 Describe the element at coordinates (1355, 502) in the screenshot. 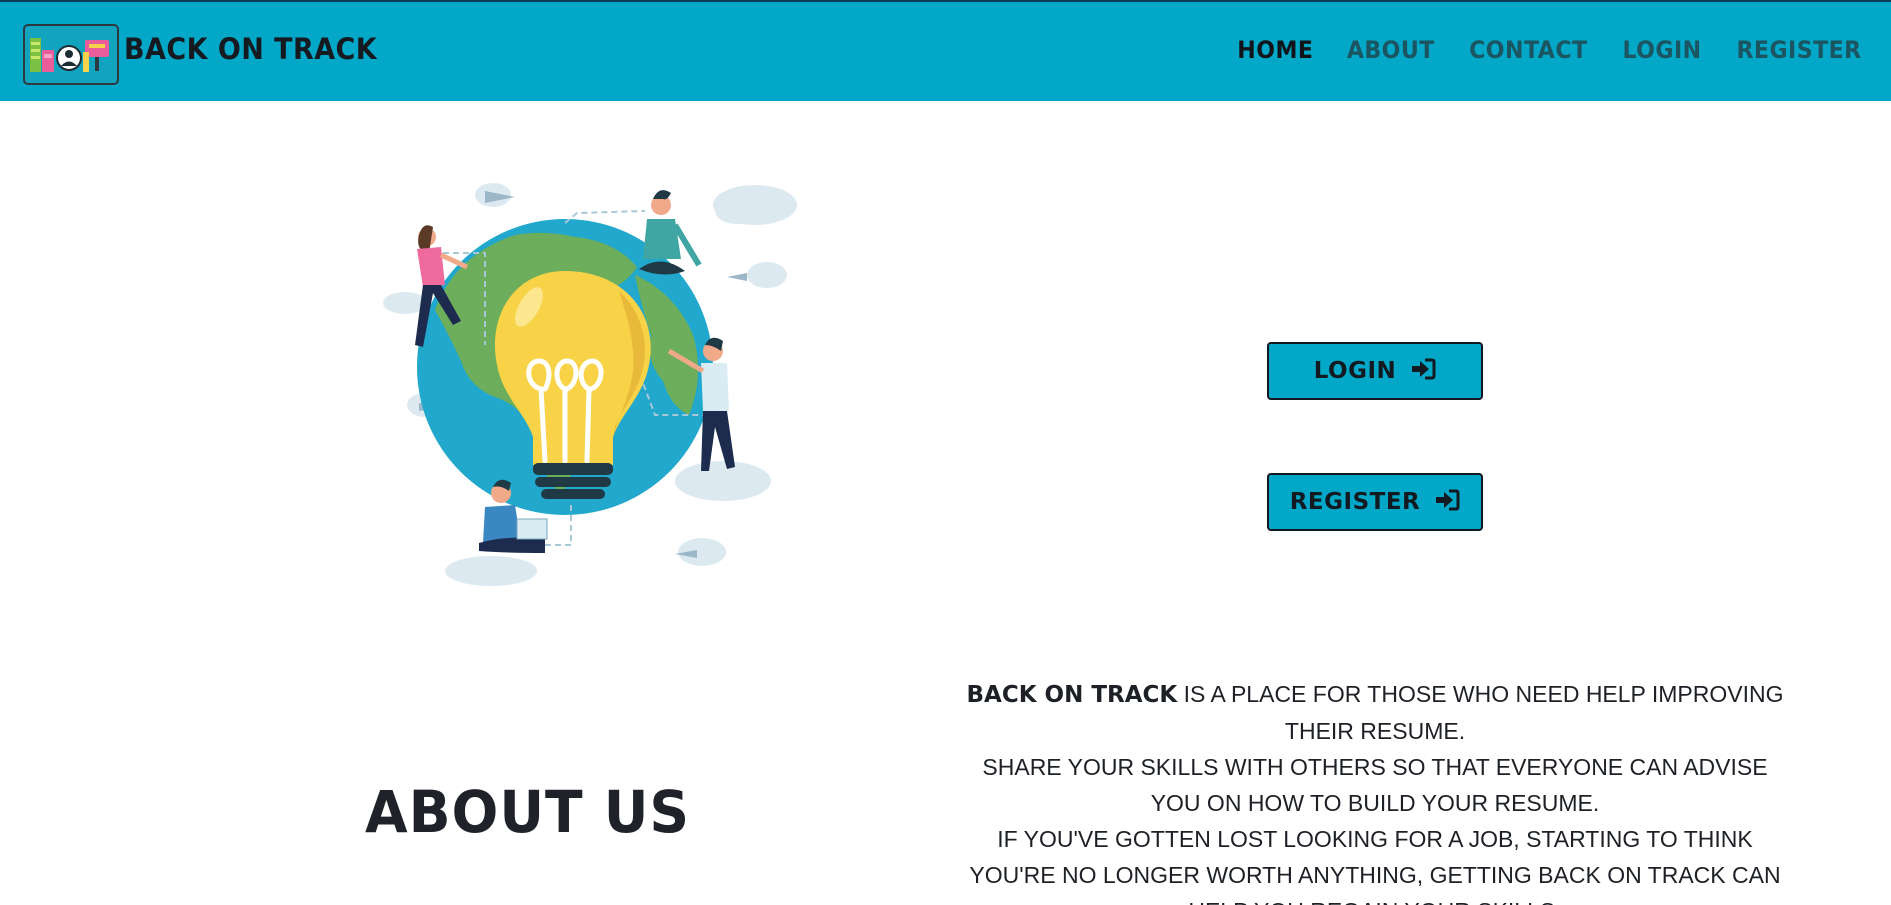

I see `register-button-label: REGISTER` at that location.